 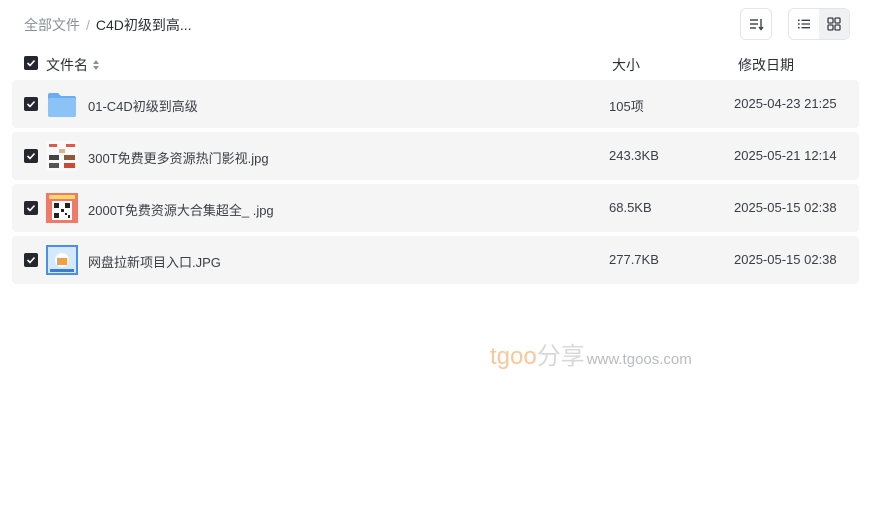 What do you see at coordinates (560, 356) in the screenshot?
I see `watermark-cn: 分享` at bounding box center [560, 356].